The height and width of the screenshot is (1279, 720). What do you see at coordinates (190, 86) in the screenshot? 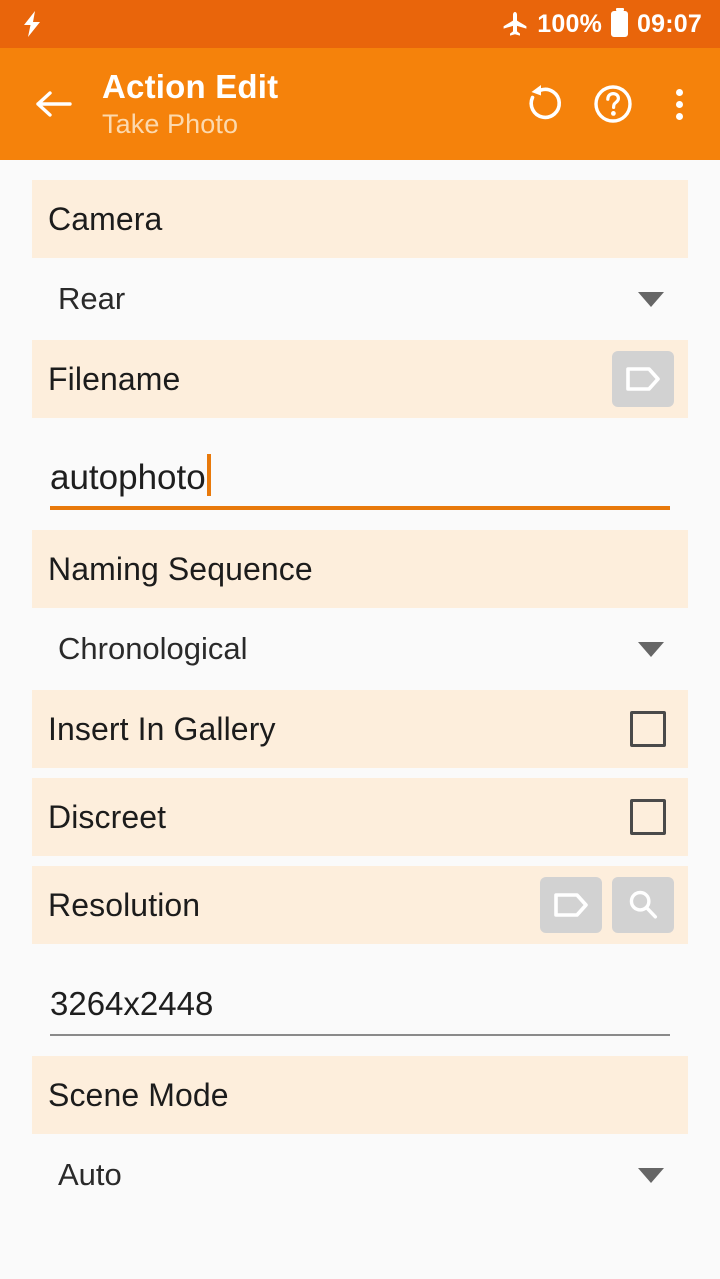
I see `page-title: Action Edit` at bounding box center [190, 86].